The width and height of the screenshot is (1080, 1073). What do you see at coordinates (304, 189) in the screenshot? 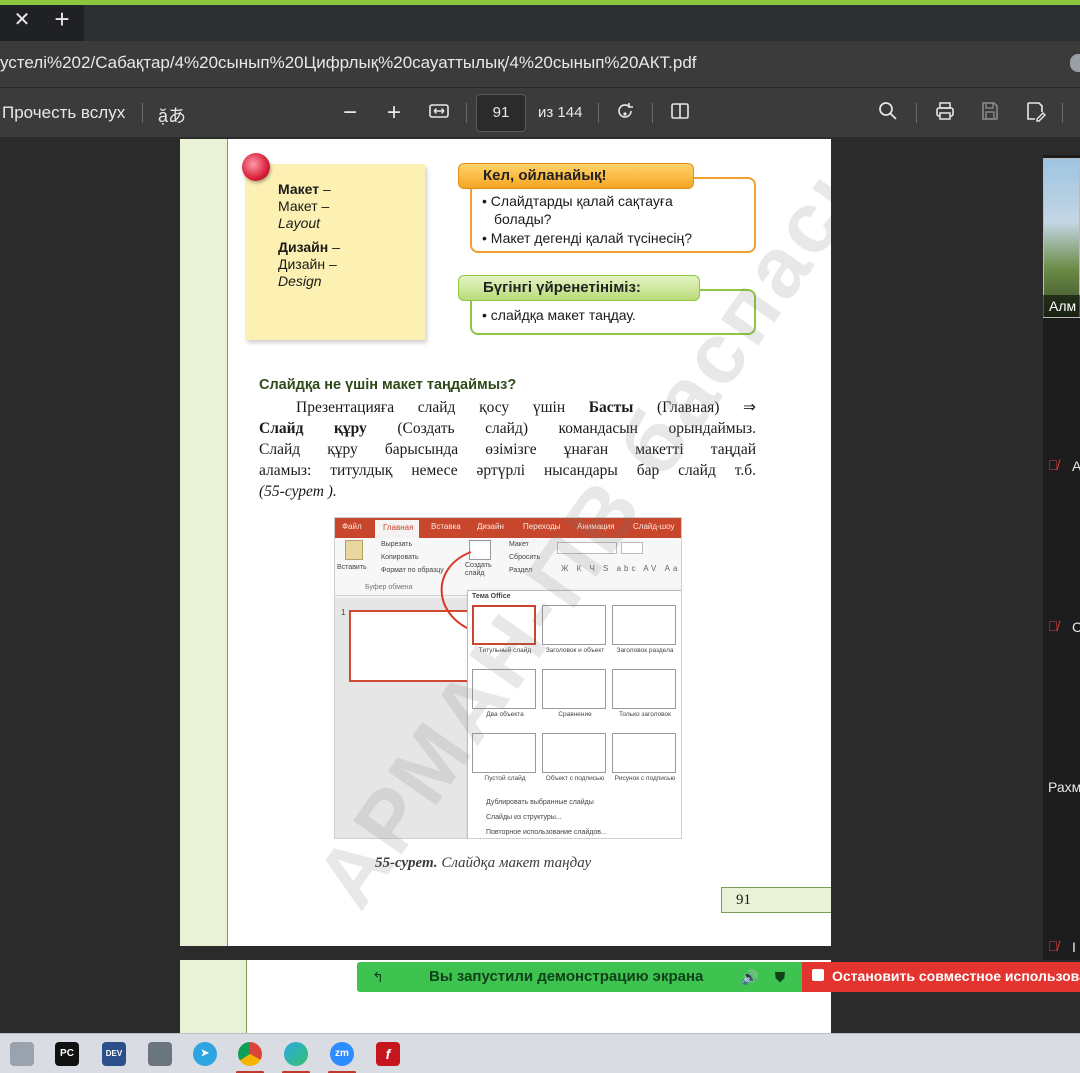
I see `note-term-1: Макет –` at bounding box center [304, 189].